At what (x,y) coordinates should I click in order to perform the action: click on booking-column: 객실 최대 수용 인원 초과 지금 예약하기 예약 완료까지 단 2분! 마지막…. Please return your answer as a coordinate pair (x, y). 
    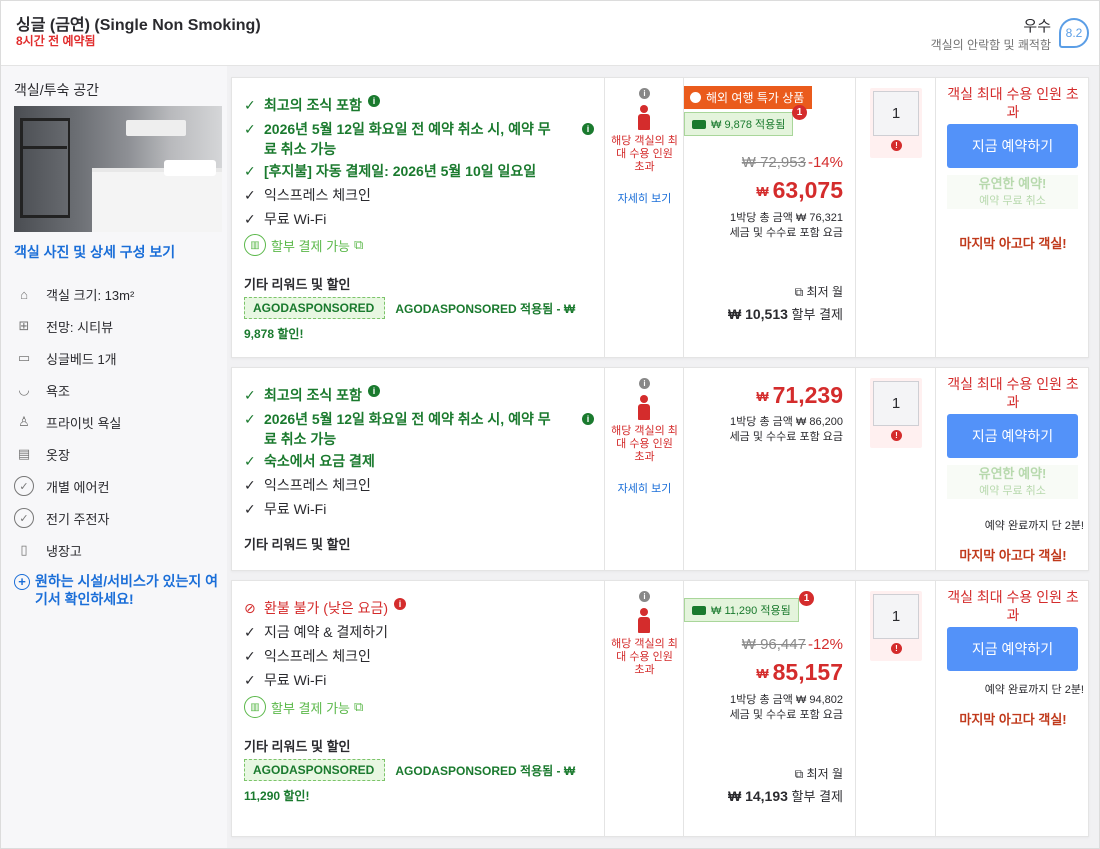
    Looking at the image, I should click on (1013, 708).